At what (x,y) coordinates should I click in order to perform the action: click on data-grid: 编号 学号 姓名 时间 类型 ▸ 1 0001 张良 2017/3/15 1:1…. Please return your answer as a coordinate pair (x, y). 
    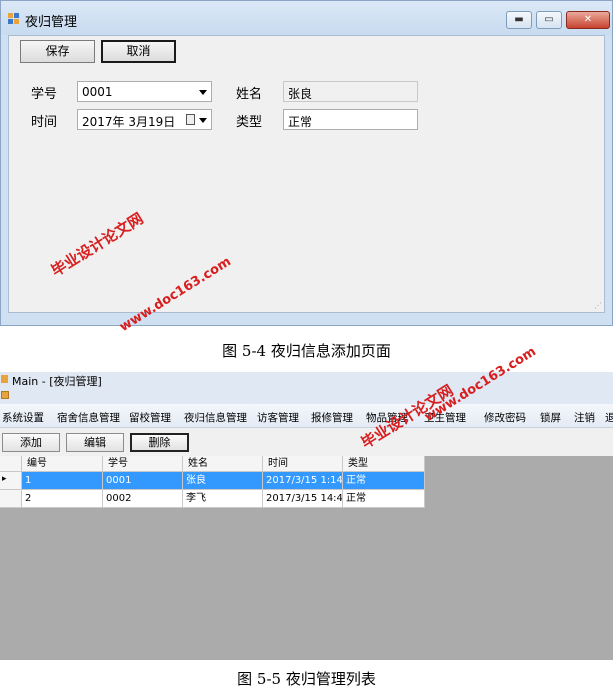
    Looking at the image, I should click on (212, 482).